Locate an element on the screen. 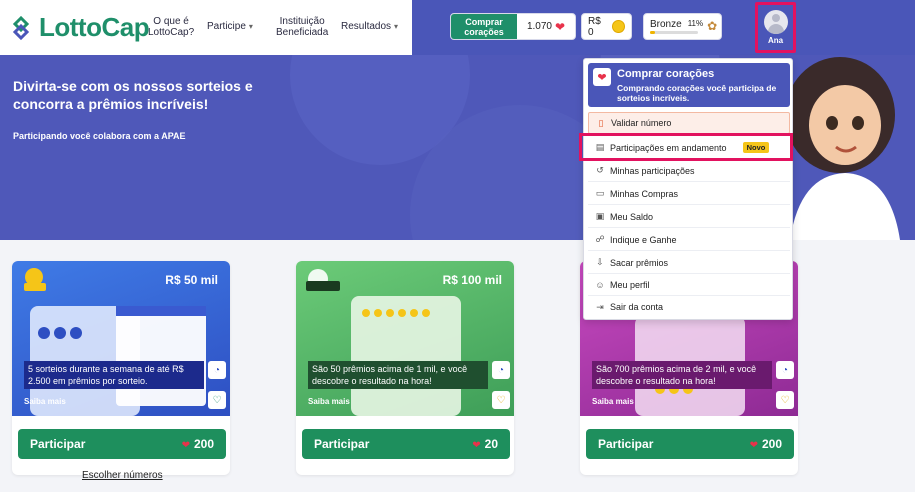  nav-resultados: Resultados ▾ is located at coordinates (369, 26).